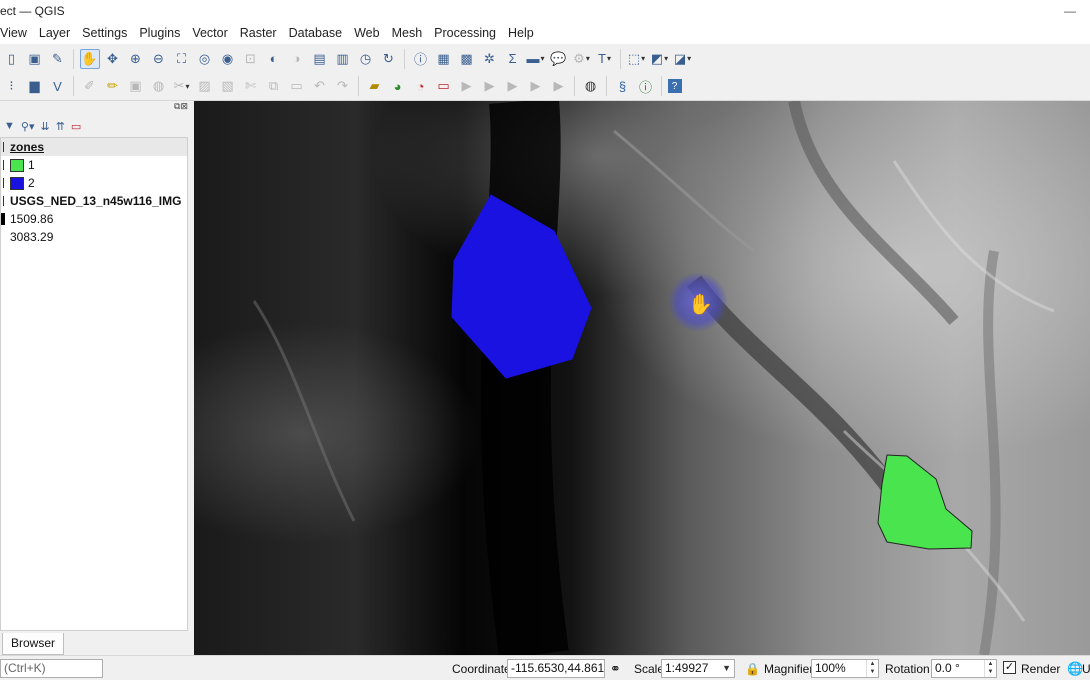 Image resolution: width=1090 pixels, height=680 pixels. Describe the element at coordinates (513, 86) in the screenshot. I see `change-label-icon: ▶` at that location.